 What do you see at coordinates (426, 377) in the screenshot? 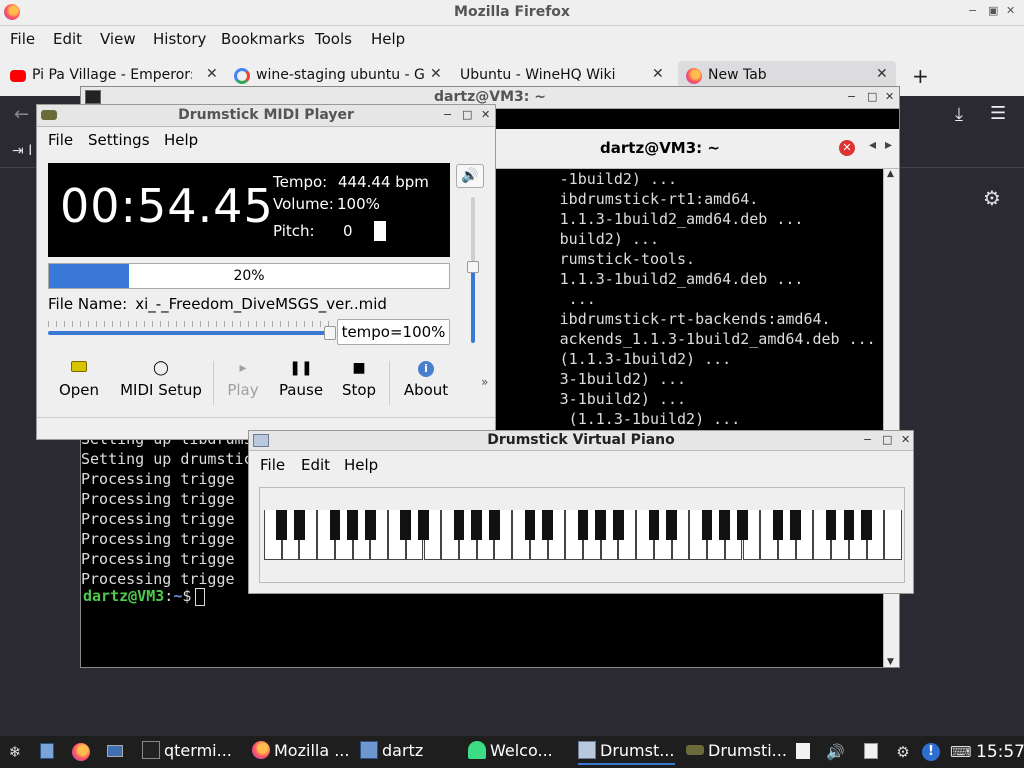
I see `about-button: i About` at bounding box center [426, 377].